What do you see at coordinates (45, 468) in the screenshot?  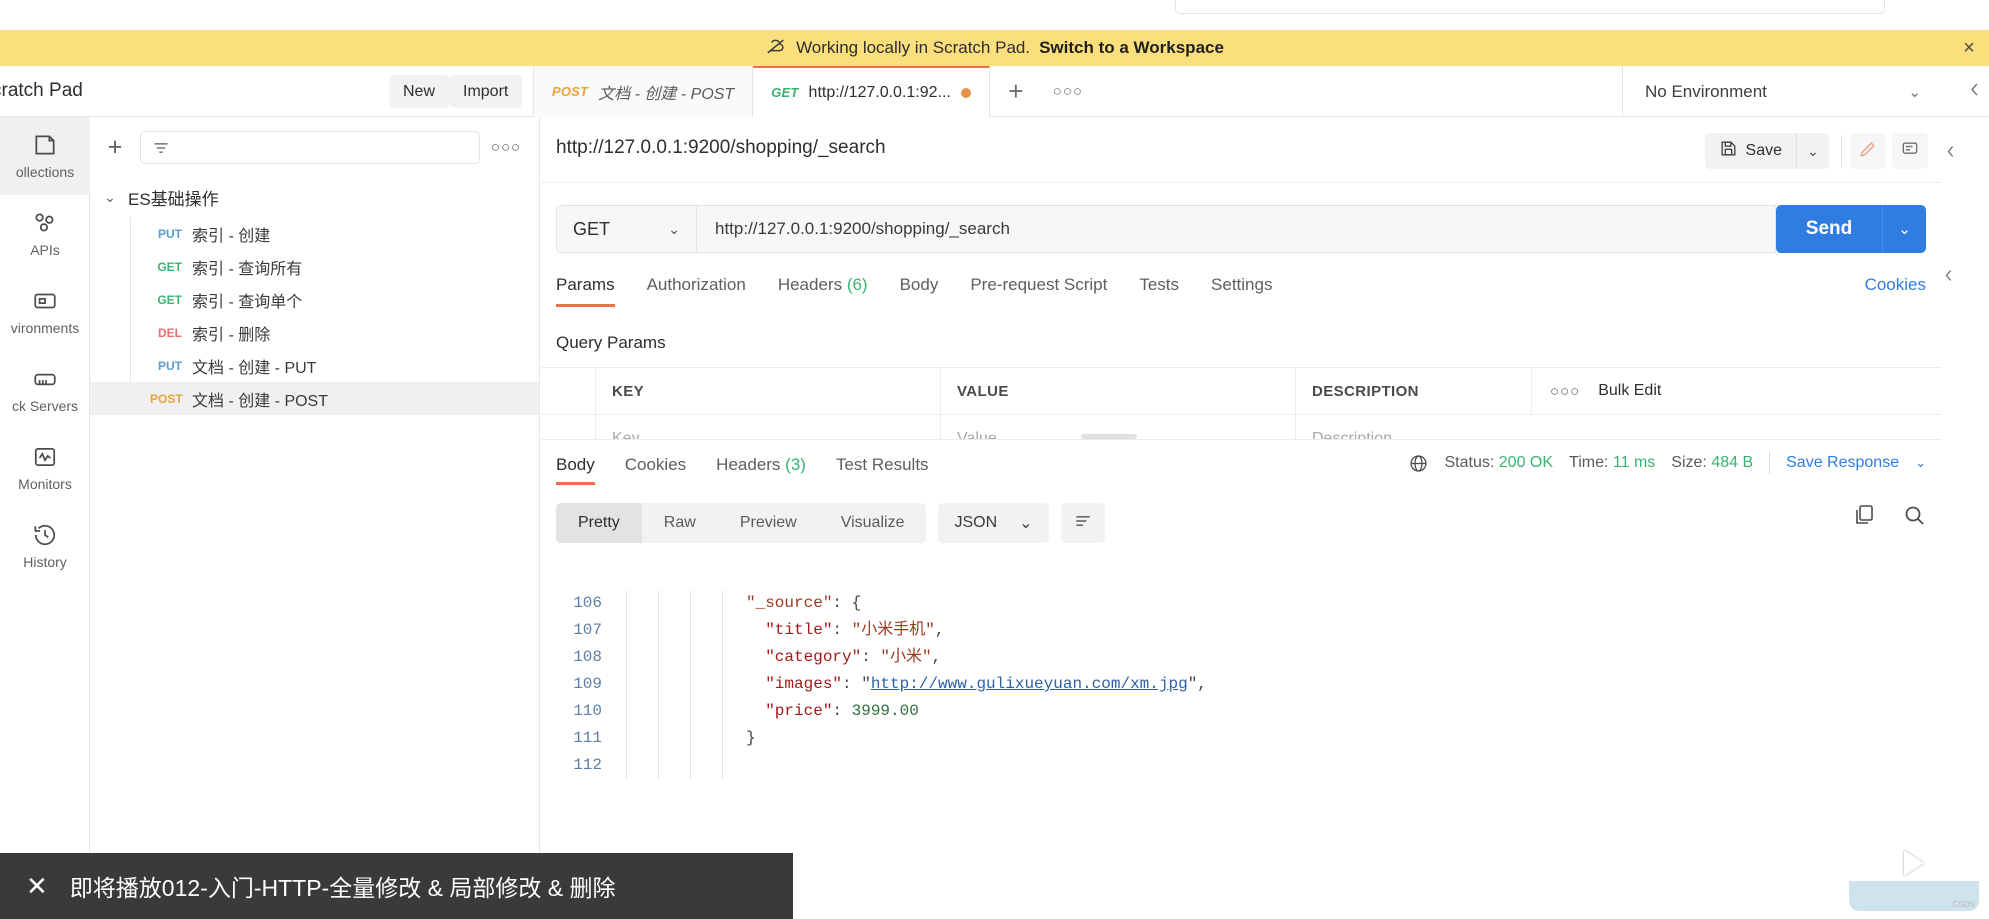 I see `rail-item-monitors: Monitors` at bounding box center [45, 468].